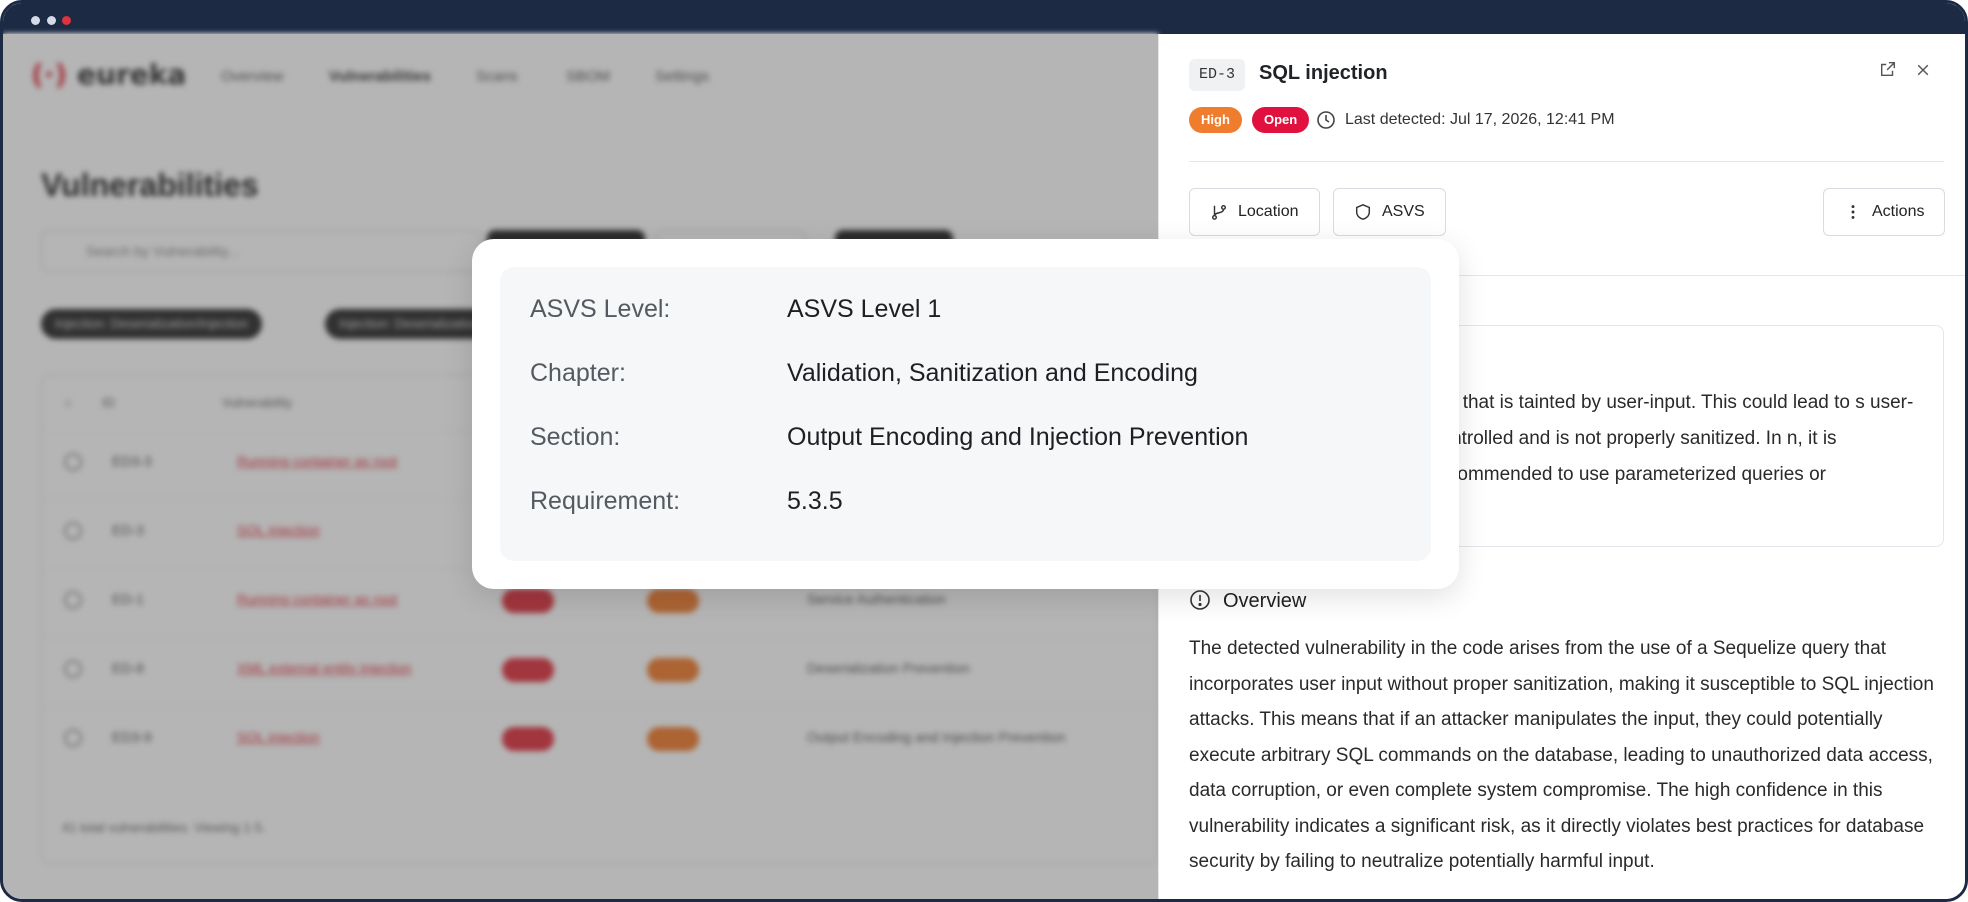  Describe the element at coordinates (578, 373) in the screenshot. I see `chapter-label: Chapter:` at that location.